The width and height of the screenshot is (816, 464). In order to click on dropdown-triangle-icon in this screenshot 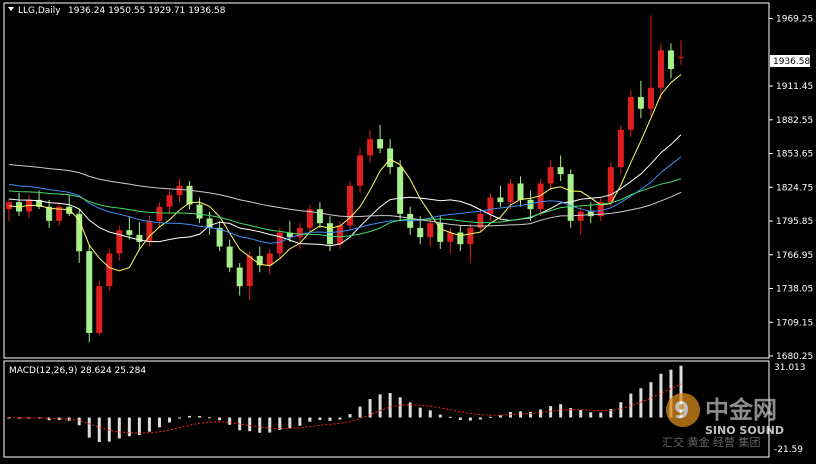, I will do `click(11, 9)`.